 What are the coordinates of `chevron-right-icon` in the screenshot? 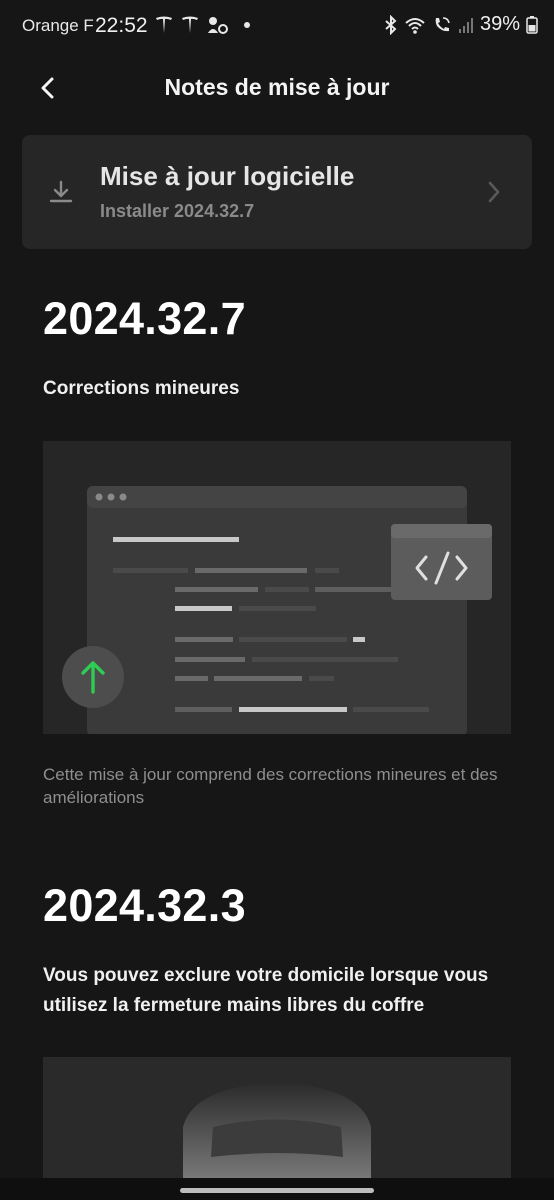 It's located at (494, 194).